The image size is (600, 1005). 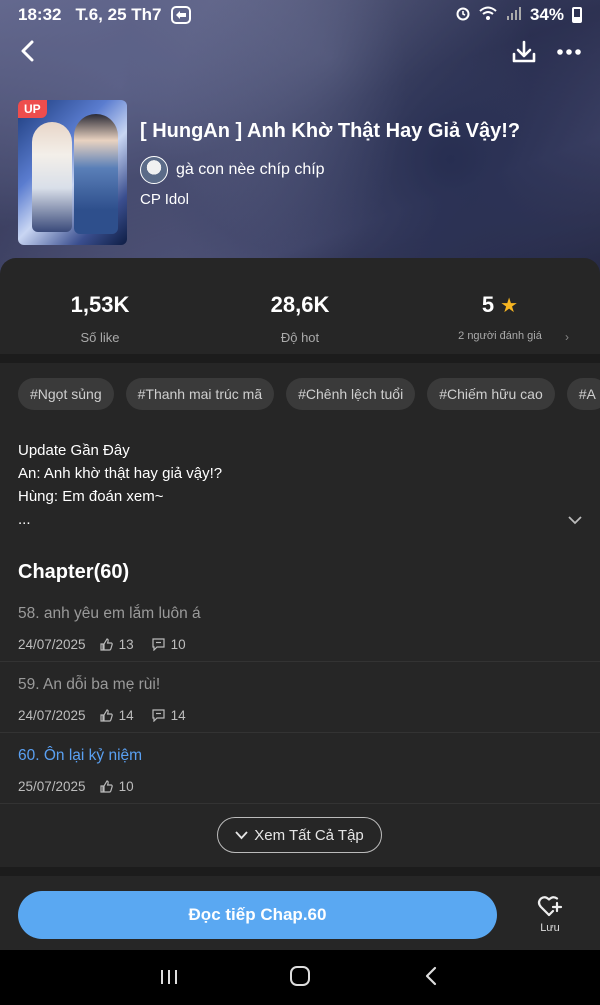 I want to click on battery-percent: 34%, so click(x=546, y=14).